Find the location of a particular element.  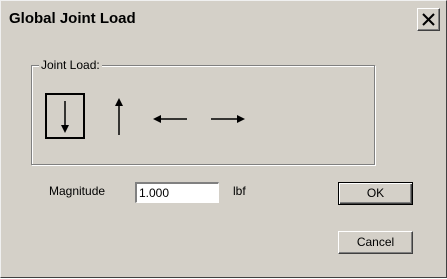

load-direction-up-button is located at coordinates (119, 116).